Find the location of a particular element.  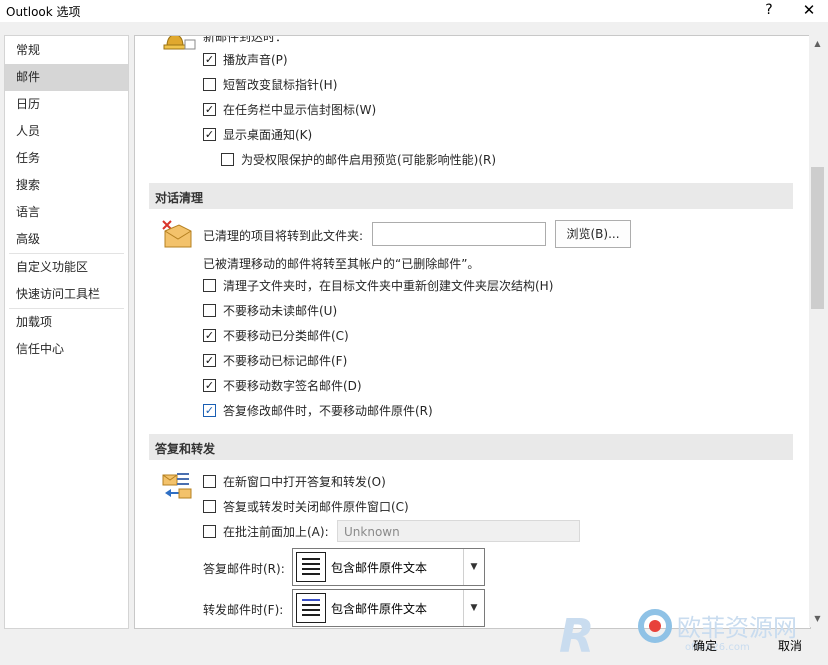

bell-icon is located at coordinates (179, 43).